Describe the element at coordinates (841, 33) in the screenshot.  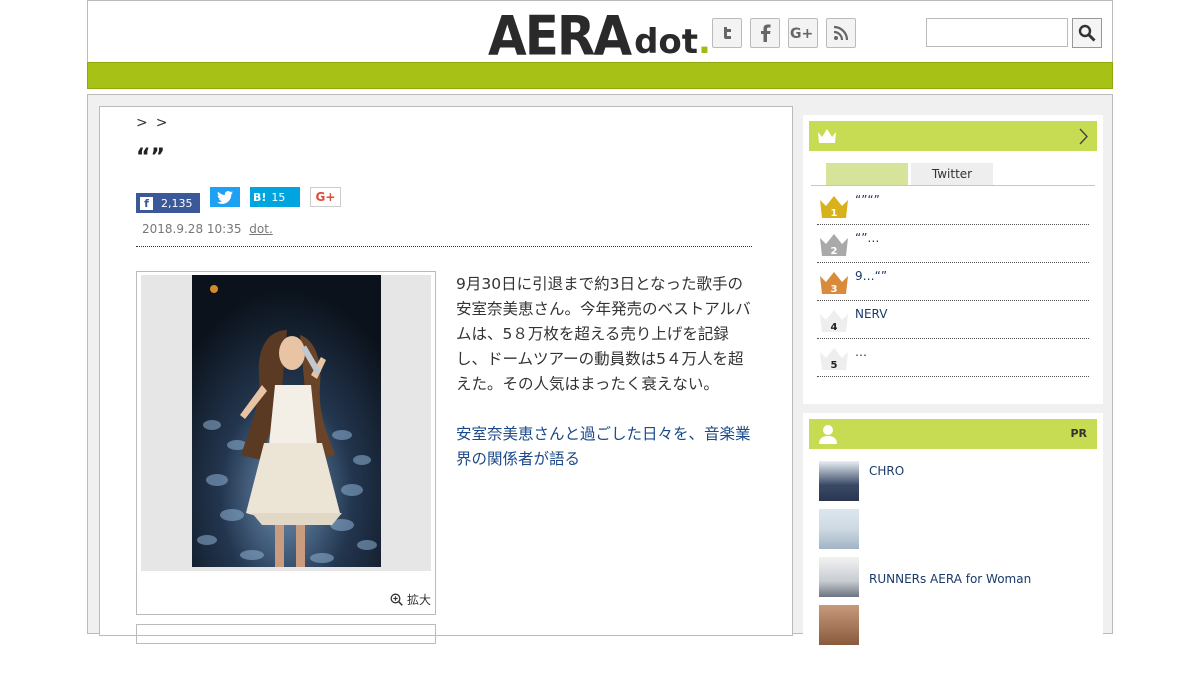
I see `rss-icon` at that location.